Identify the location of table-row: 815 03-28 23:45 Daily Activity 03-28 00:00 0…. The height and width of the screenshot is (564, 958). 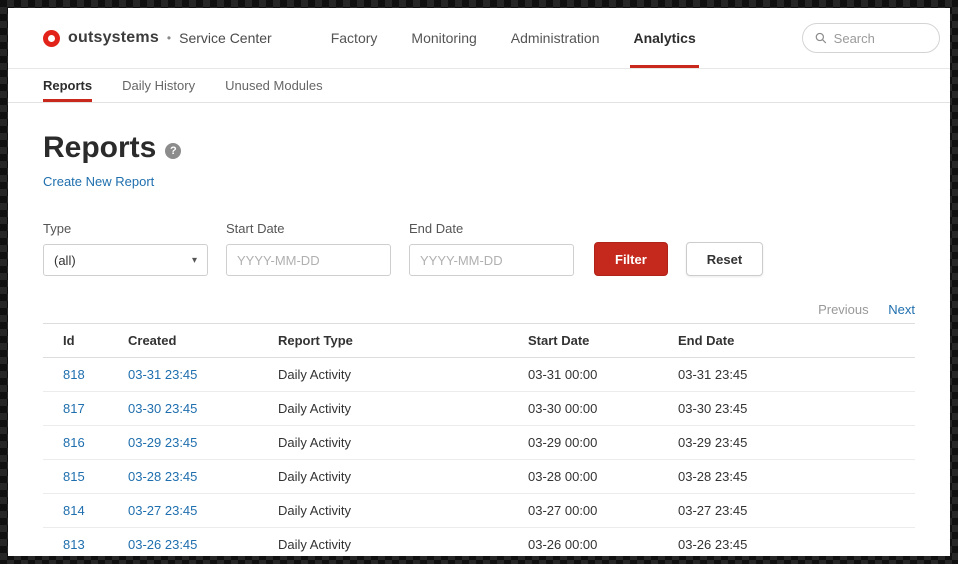
(479, 476).